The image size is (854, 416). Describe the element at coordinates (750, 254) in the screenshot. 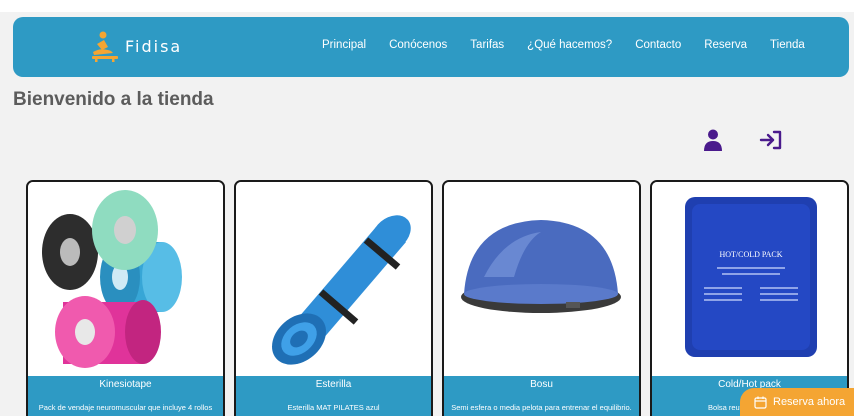

I see `pack-label: HOT/COLD PACK` at that location.